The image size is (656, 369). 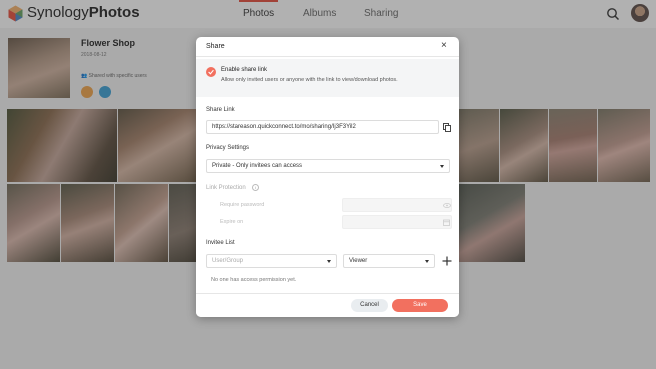 I want to click on copy-icon, so click(x=447, y=127).